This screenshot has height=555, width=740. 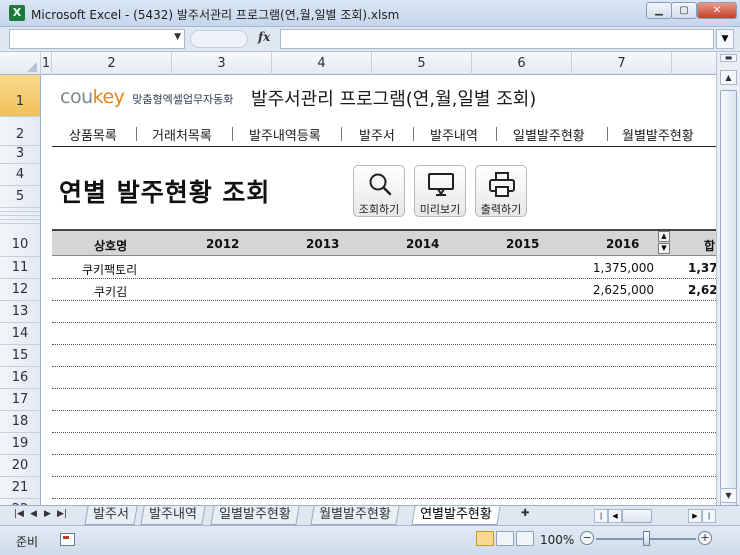 What do you see at coordinates (530, 515) in the screenshot?
I see `insert-sheet-icon: ✚` at bounding box center [530, 515].